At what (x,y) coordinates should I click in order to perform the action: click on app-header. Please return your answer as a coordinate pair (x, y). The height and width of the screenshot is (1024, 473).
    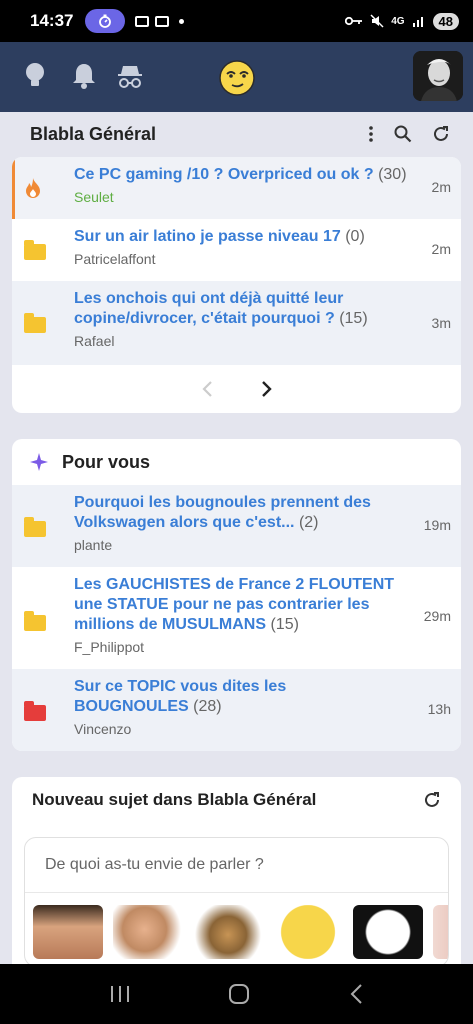
    Looking at the image, I should click on (236, 77).